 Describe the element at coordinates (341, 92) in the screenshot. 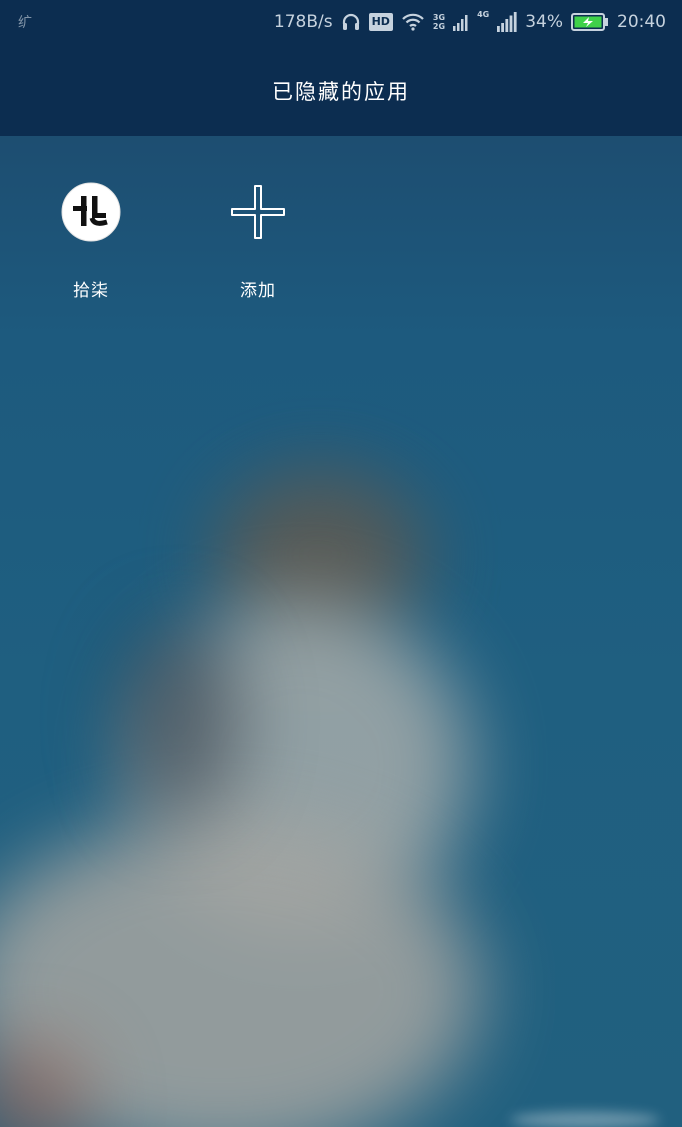

I see `page-title: 已隐藏的应用` at that location.